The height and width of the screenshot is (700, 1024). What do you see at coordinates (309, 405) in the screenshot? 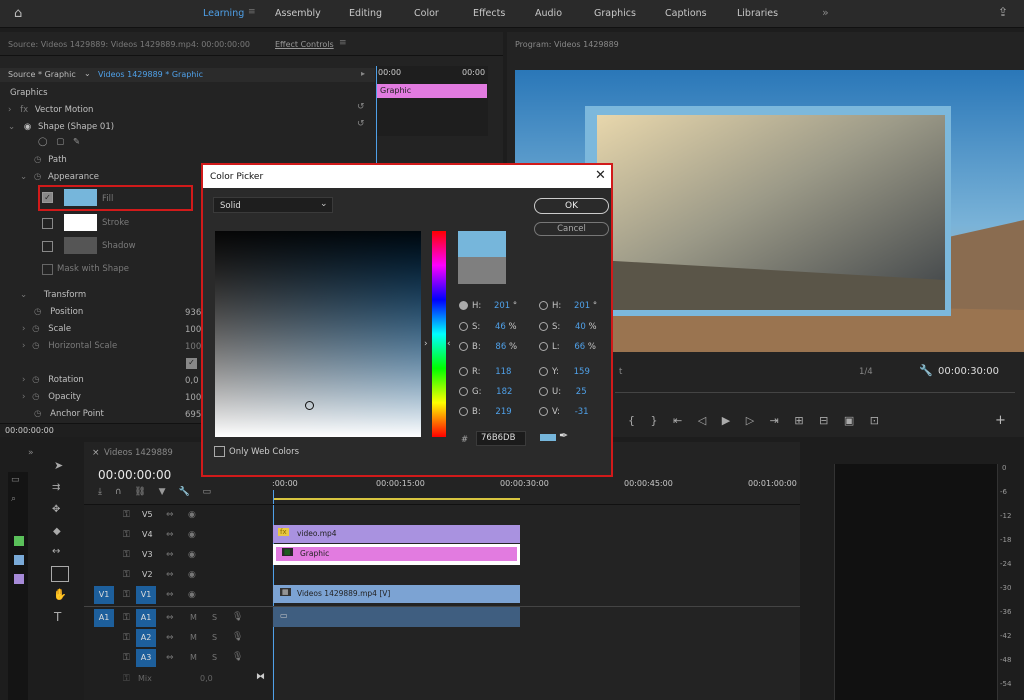
I see `color-selector-circle` at bounding box center [309, 405].